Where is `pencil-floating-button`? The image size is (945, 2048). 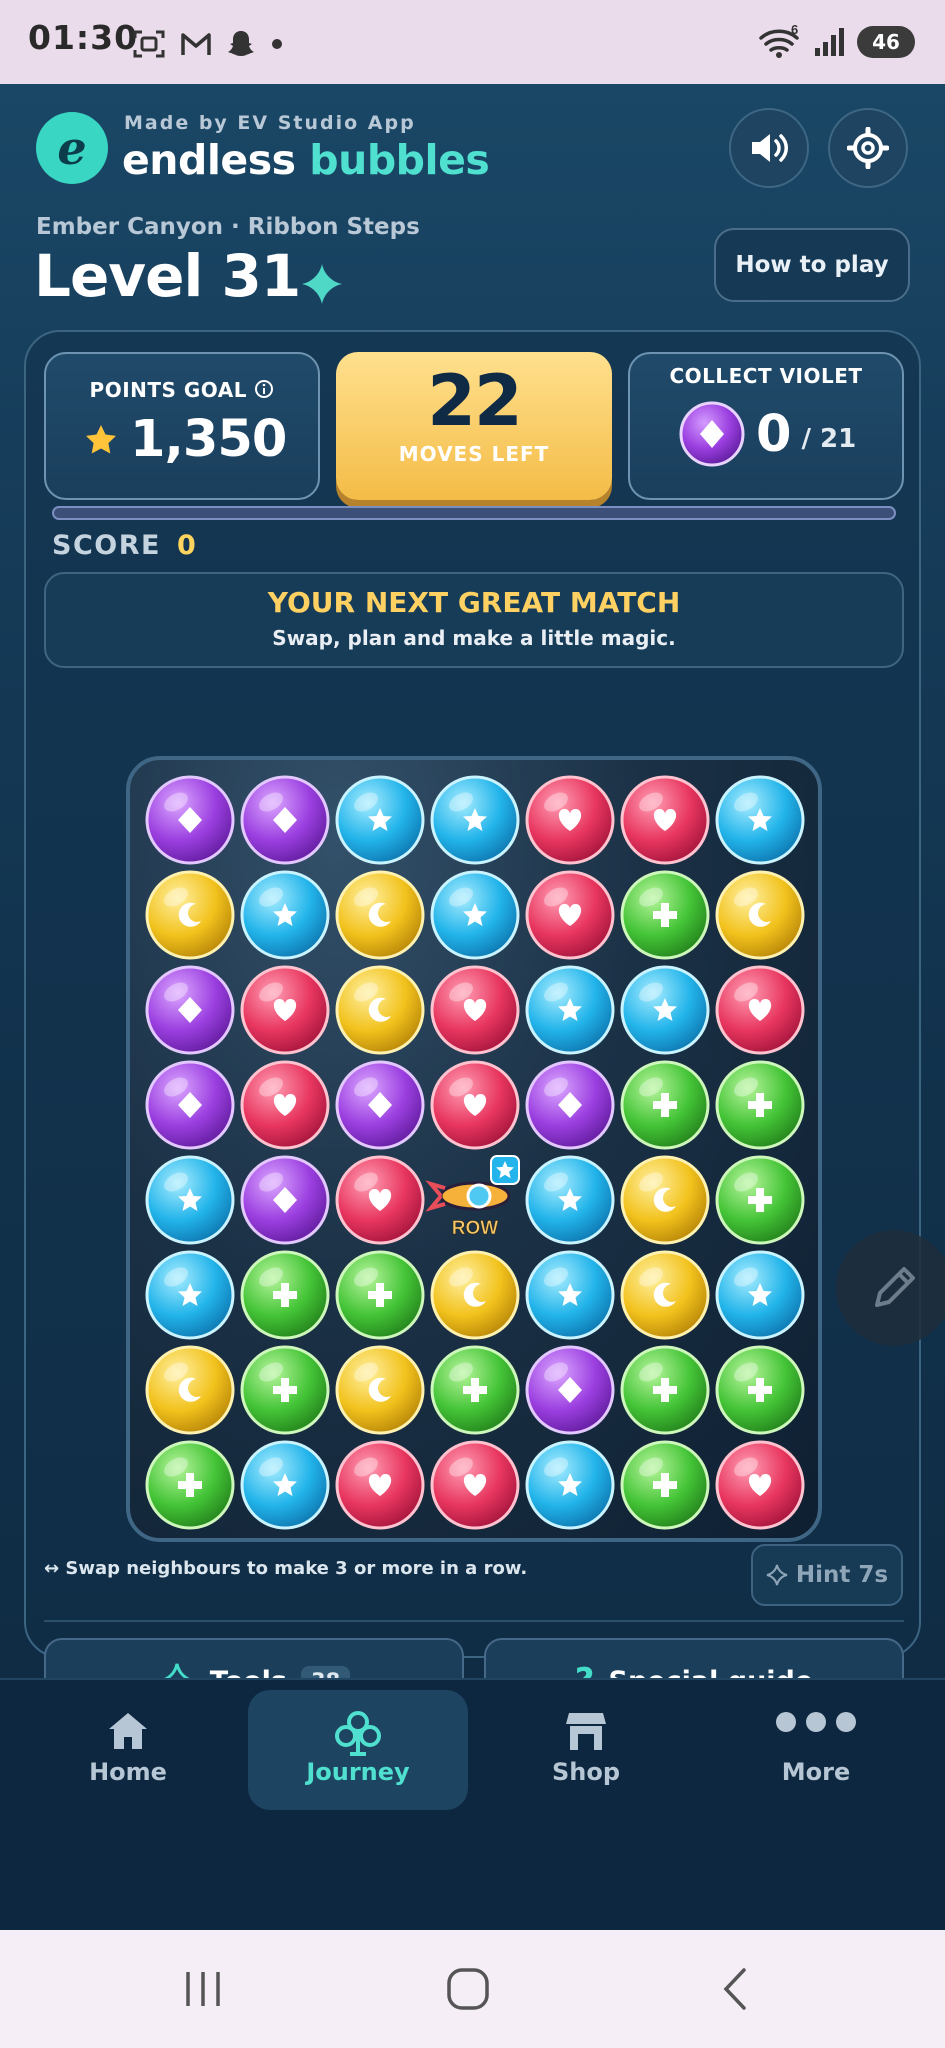
pencil-floating-button is located at coordinates (890, 1288).